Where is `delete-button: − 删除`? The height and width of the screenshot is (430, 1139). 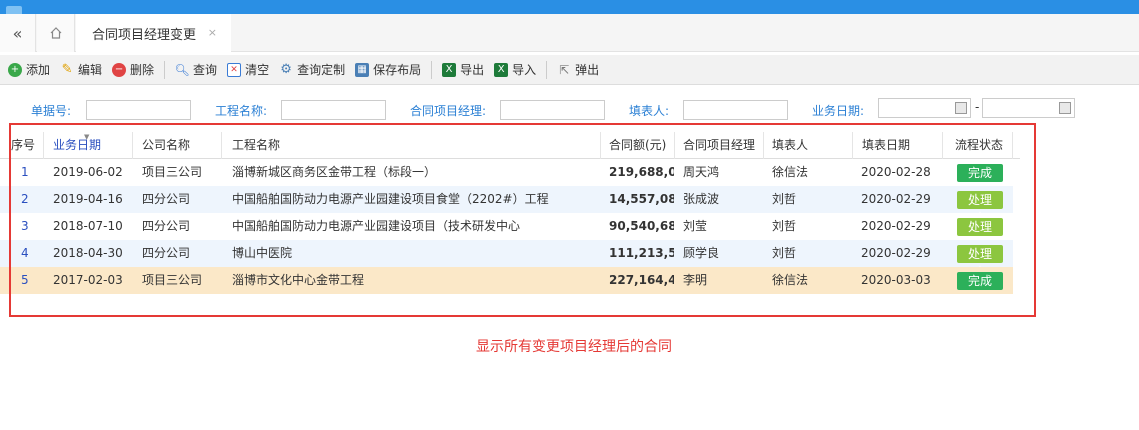
delete-button: − 删除 is located at coordinates (133, 69).